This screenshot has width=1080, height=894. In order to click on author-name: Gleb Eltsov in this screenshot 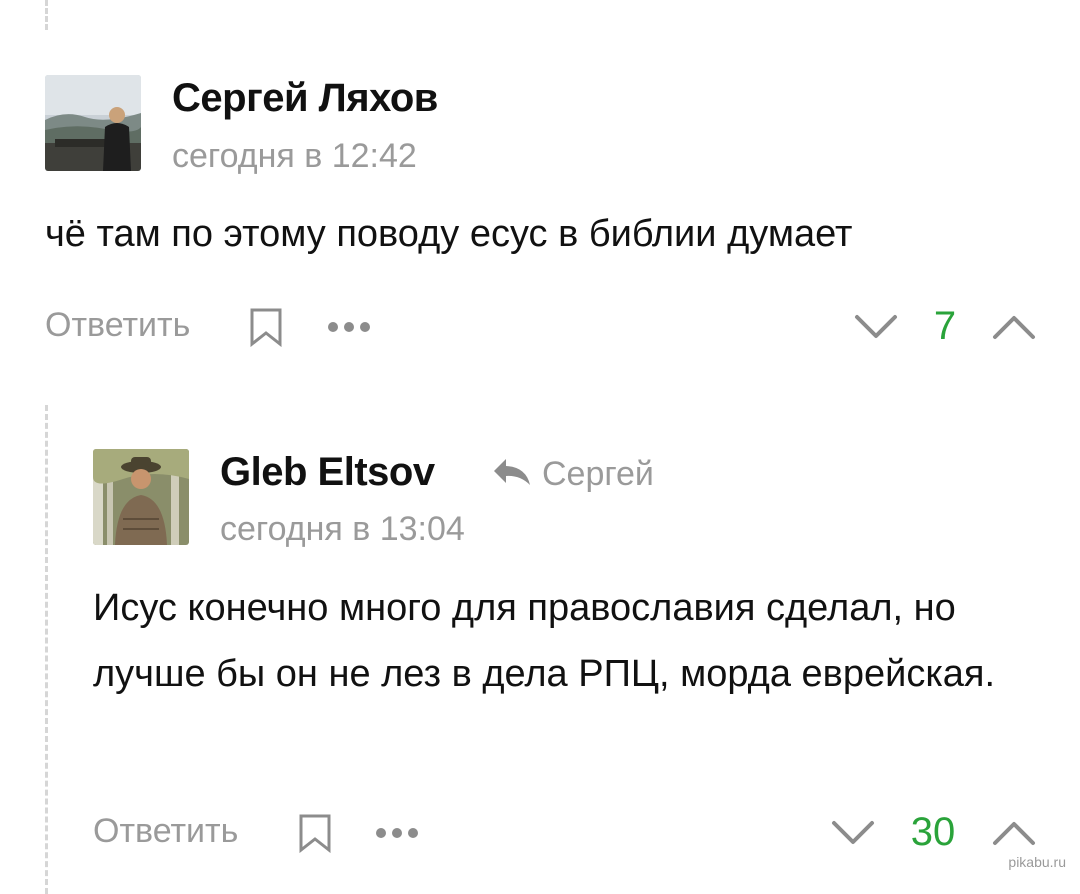, I will do `click(327, 472)`.